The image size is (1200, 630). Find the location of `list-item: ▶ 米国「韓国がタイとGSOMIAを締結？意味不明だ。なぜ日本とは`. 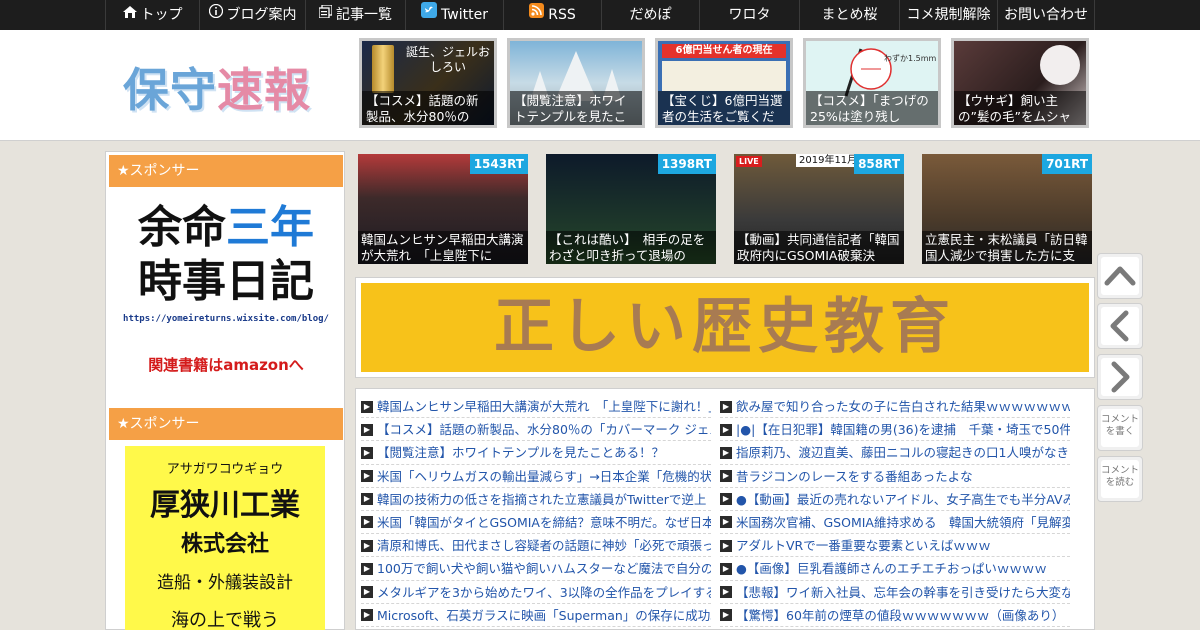

list-item: ▶ 米国「韓国がタイとGSOMIAを締結？意味不明だ。なぜ日本とは is located at coordinates (536, 523).